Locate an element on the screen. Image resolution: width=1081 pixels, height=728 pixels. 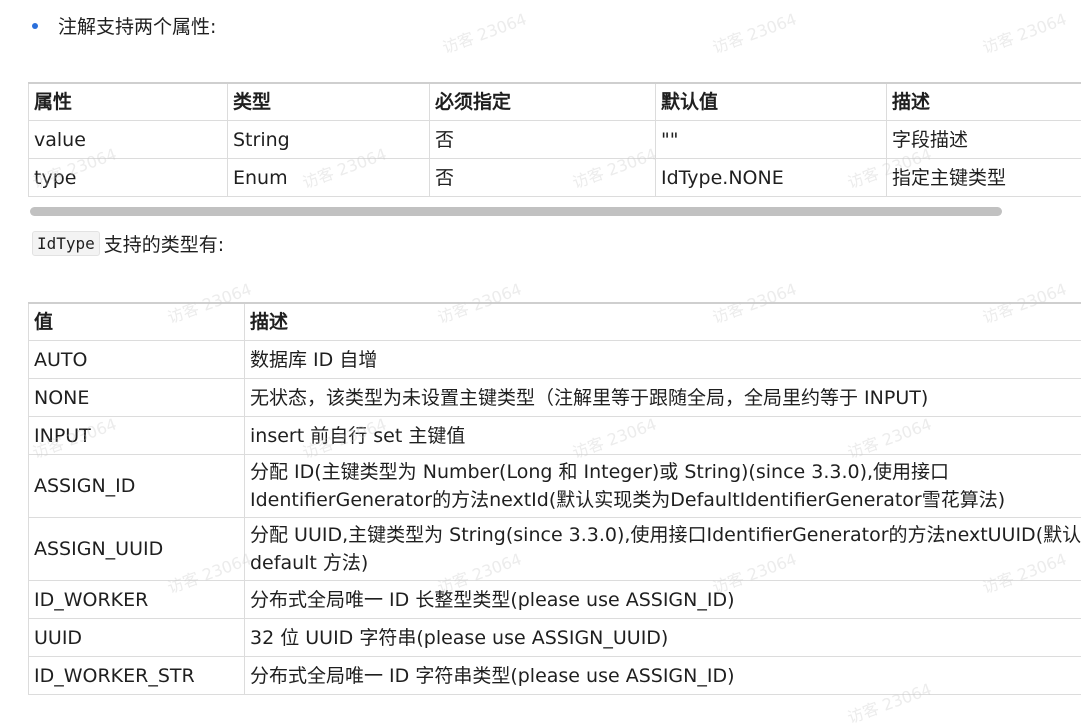
table-header-row: 属性 类型 必须指定 默认值 描述 is located at coordinates (555, 102).